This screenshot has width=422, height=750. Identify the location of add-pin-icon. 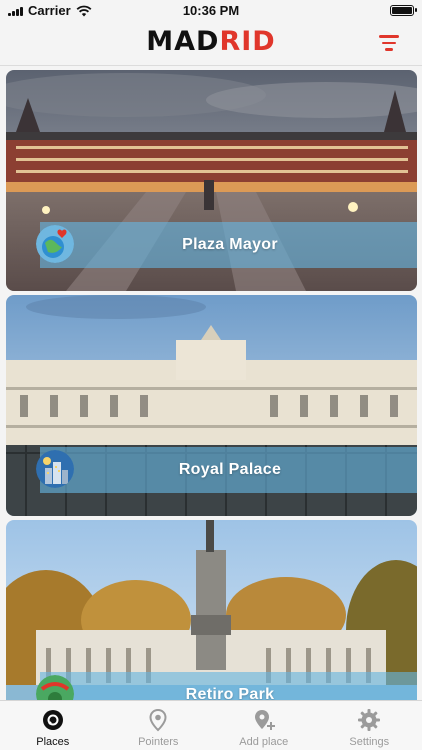
(264, 720).